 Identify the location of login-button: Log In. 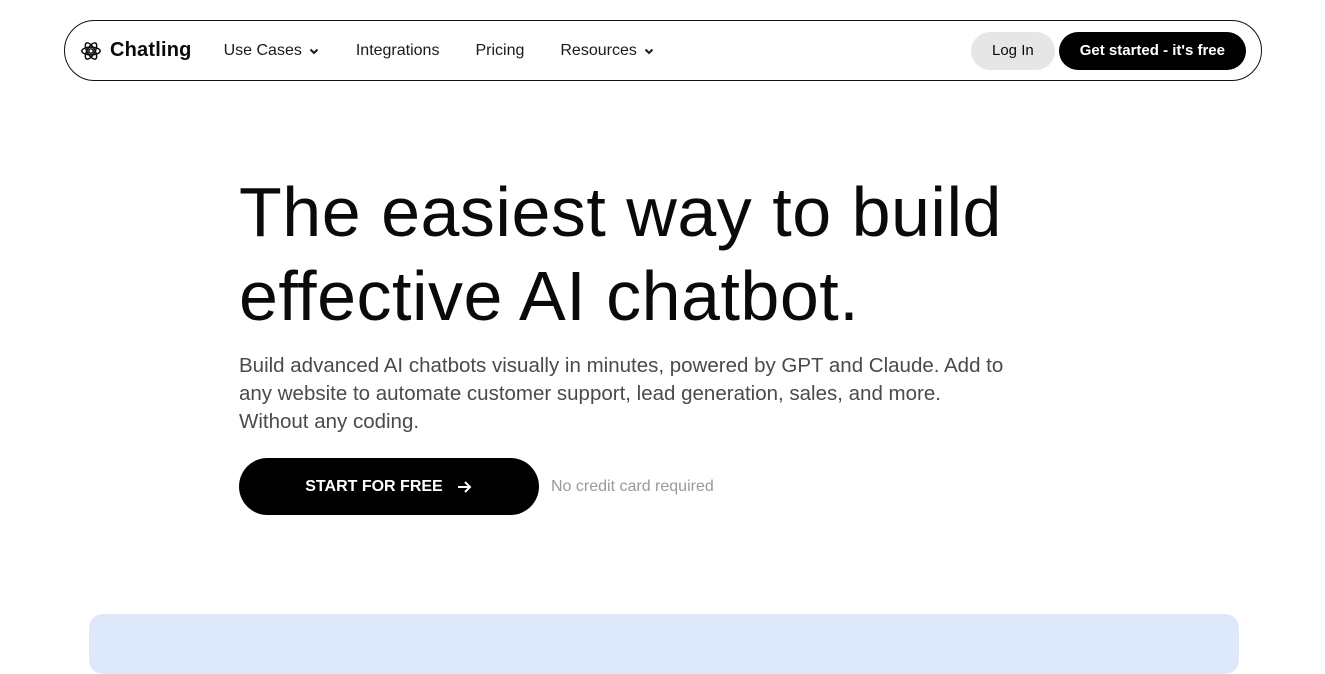
(1013, 50).